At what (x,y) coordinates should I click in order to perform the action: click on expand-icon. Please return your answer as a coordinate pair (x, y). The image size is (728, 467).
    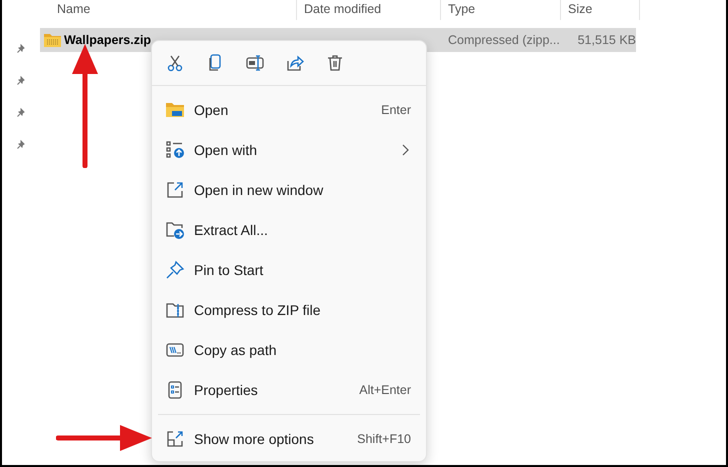
    Looking at the image, I should click on (175, 439).